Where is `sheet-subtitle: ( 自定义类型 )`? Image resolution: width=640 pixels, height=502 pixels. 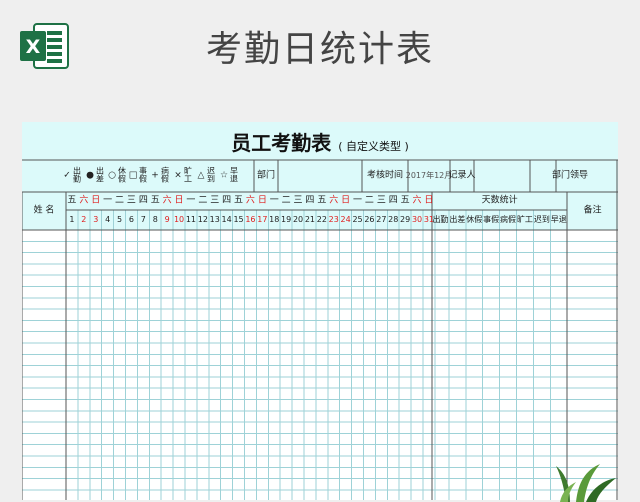 sheet-subtitle: ( 自定义类型 ) is located at coordinates (373, 146).